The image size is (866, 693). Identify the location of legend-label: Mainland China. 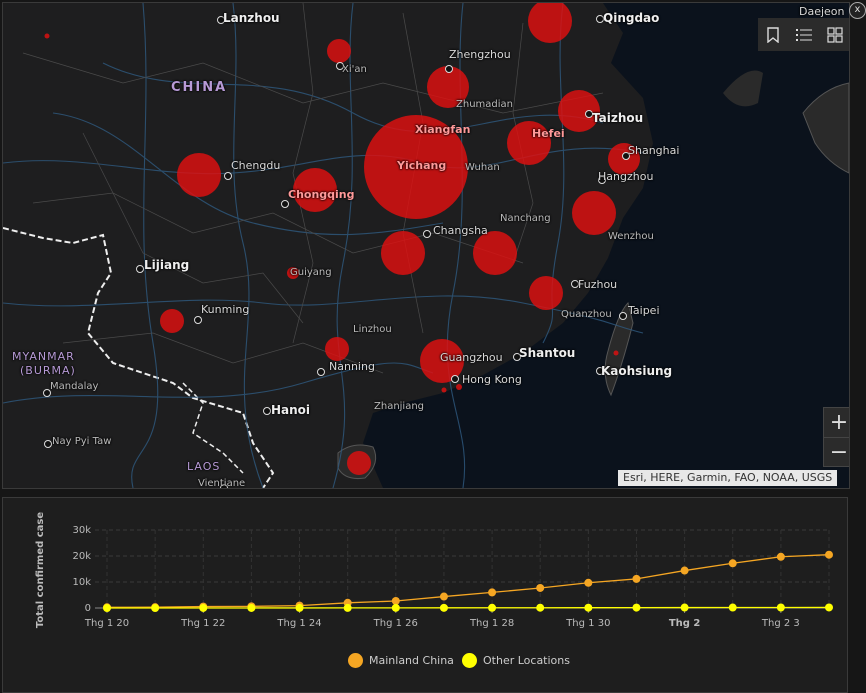
(411, 660).